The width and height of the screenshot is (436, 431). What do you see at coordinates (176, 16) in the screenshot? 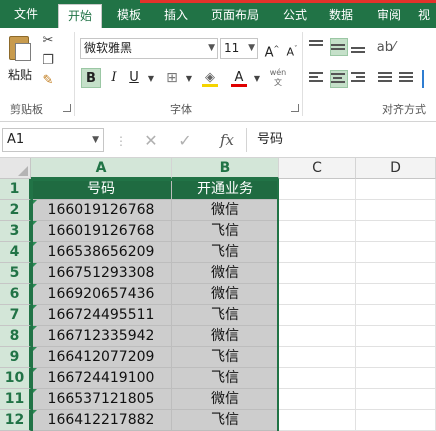
I see `tab-insert: 插入` at bounding box center [176, 16].